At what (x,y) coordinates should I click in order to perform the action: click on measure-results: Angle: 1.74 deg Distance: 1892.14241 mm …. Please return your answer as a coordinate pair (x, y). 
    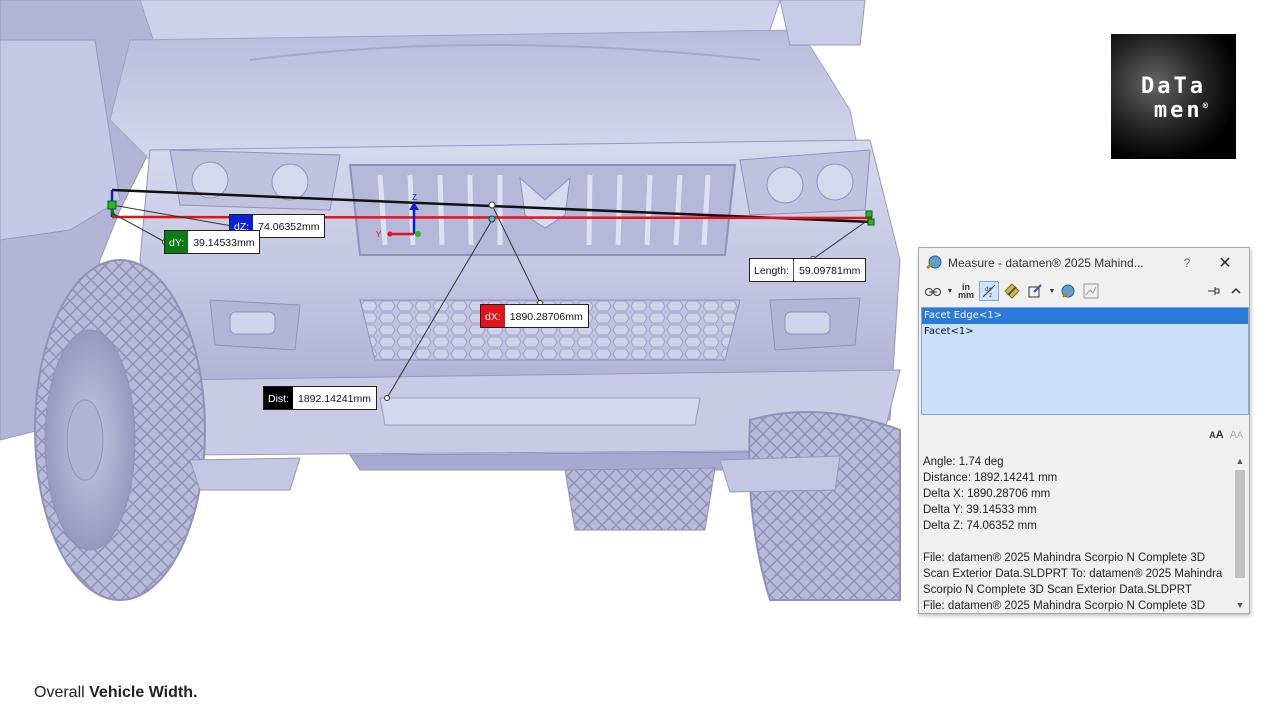
    Looking at the image, I should click on (1079, 533).